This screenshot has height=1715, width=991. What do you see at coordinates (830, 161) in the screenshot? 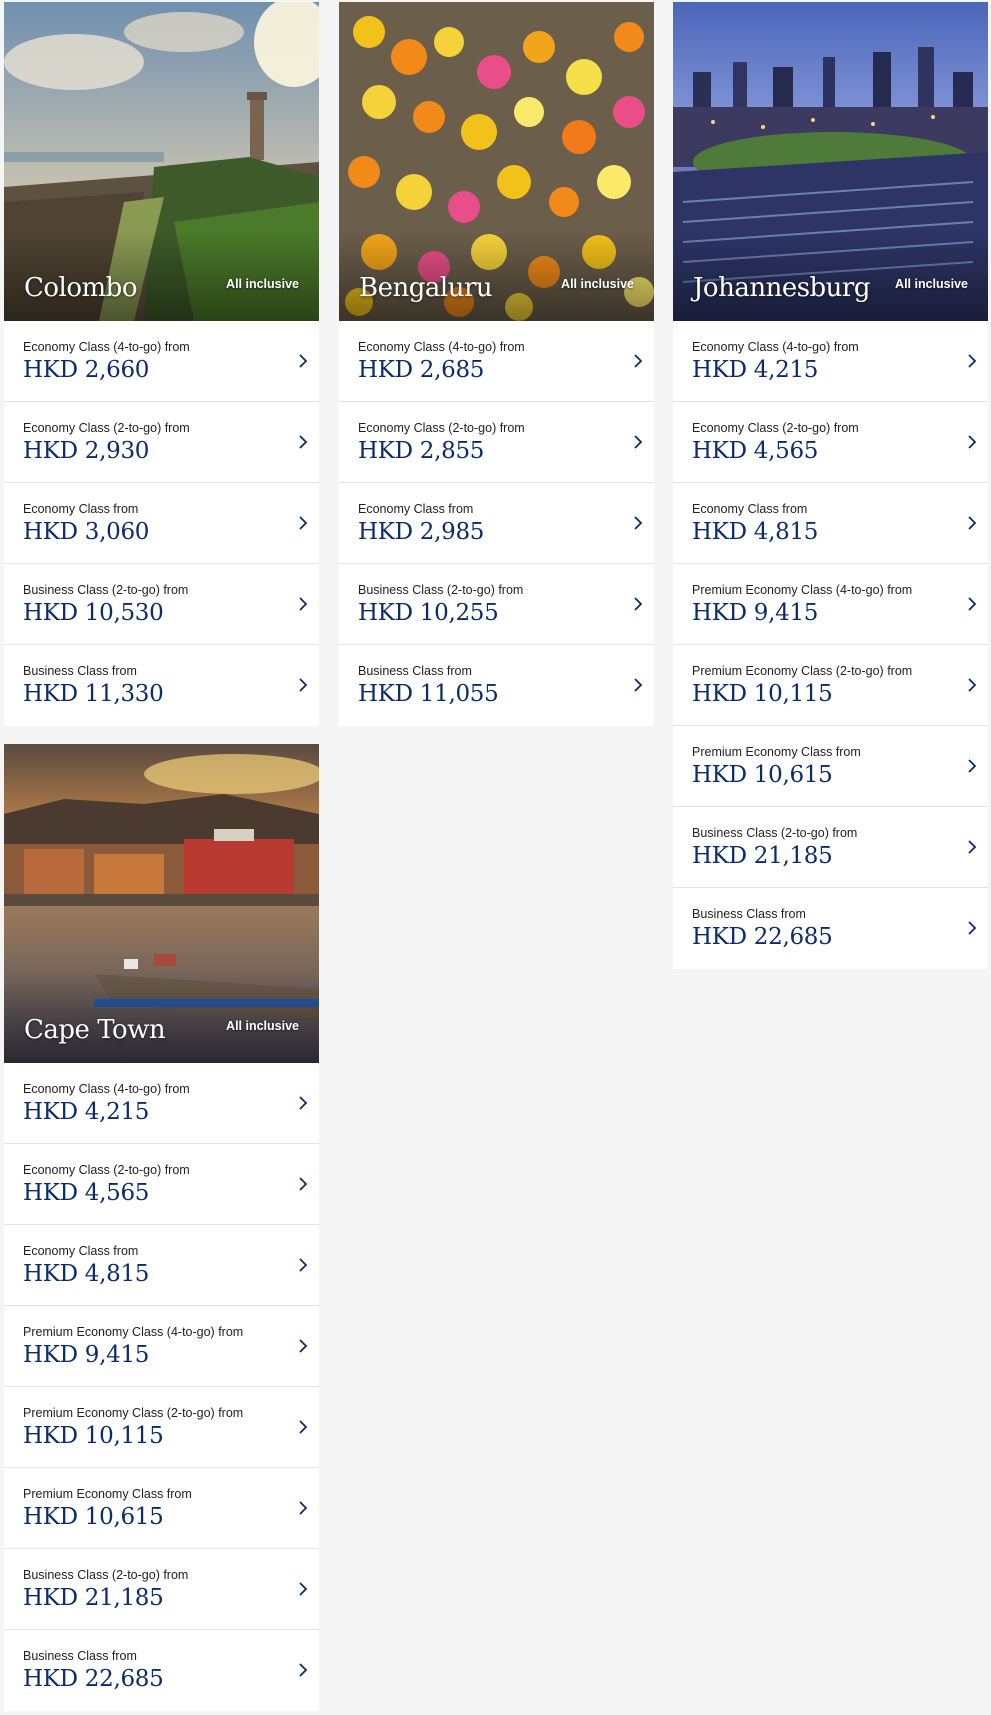
I see `hero-image-johannesburg: Johannesburg All inclusive` at bounding box center [830, 161].